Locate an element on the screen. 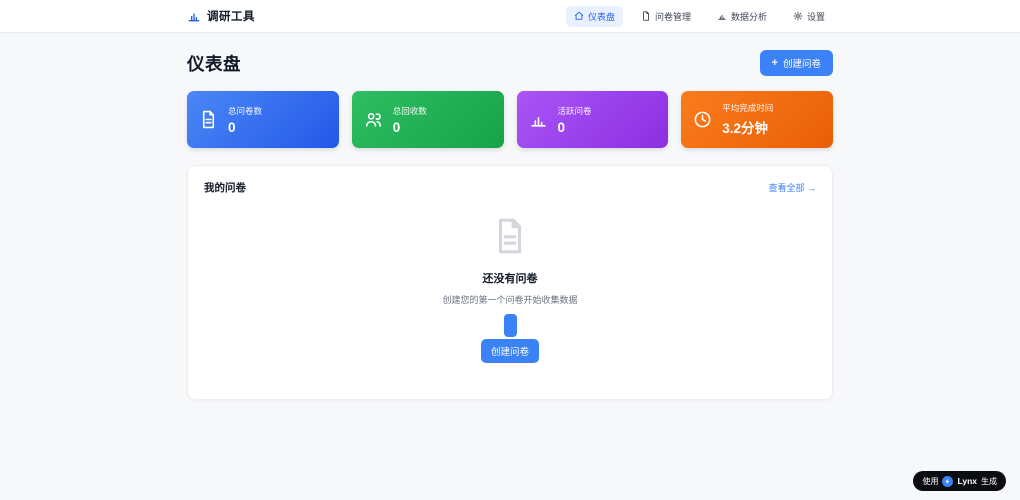 This screenshot has height=500, width=1020. panel-title: 我的问卷 is located at coordinates (225, 188).